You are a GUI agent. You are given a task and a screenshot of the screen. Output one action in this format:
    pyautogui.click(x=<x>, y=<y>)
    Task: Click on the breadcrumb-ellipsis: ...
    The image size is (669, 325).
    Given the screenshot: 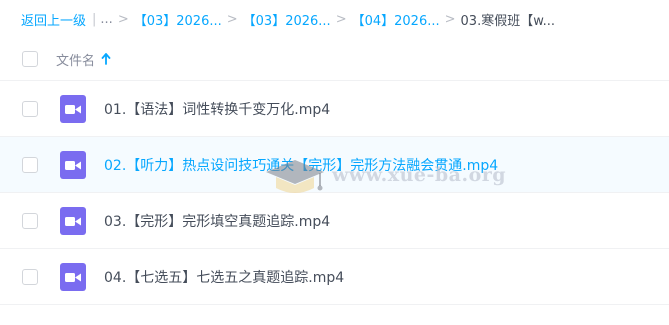 What is the action you would take?
    pyautogui.click(x=106, y=19)
    